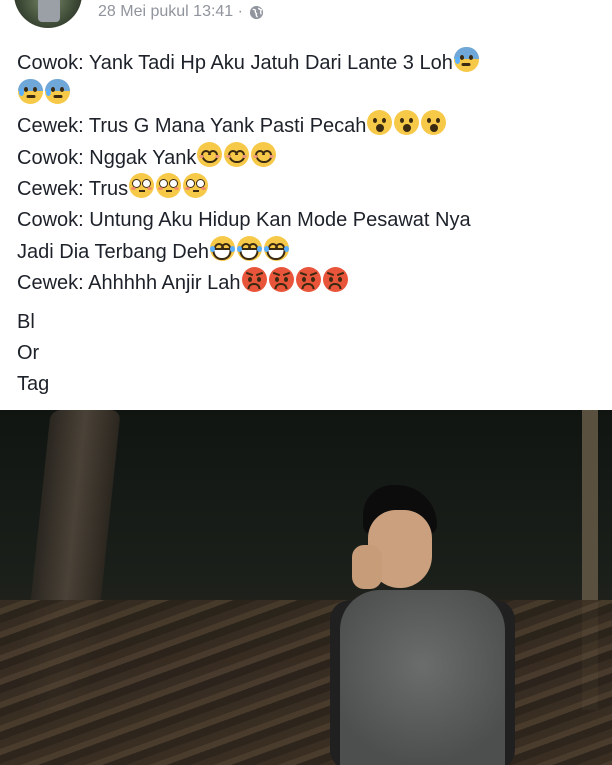 The height and width of the screenshot is (765, 612). I want to click on post-meta: 28 Mei pukul 13:41 ·, so click(181, 12).